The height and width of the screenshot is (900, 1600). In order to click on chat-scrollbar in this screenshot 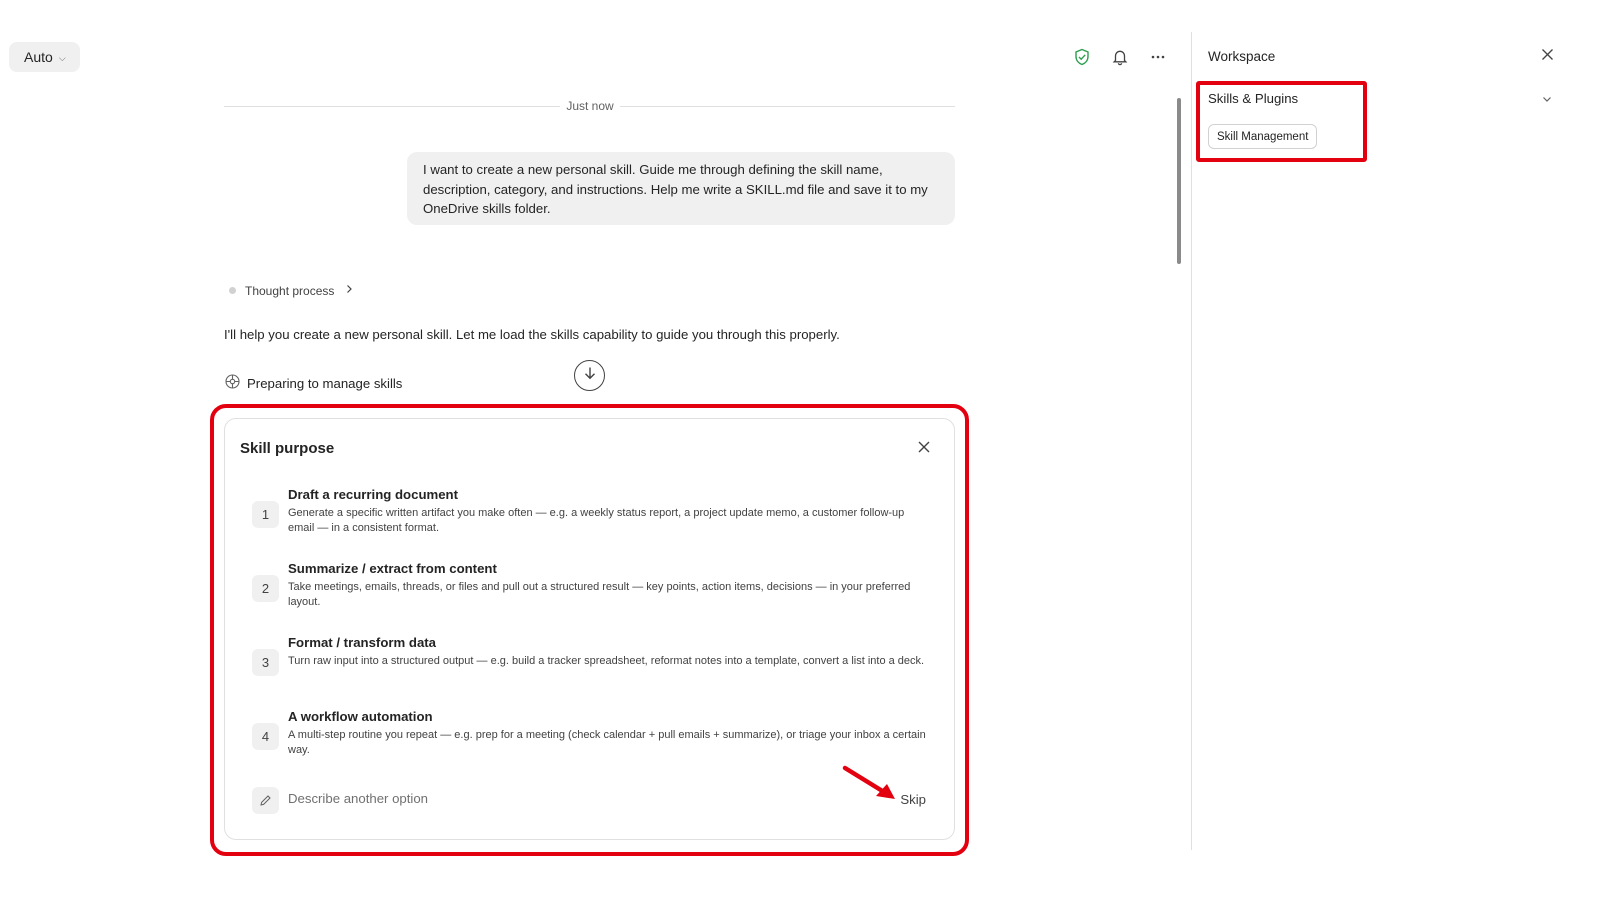, I will do `click(1179, 181)`.